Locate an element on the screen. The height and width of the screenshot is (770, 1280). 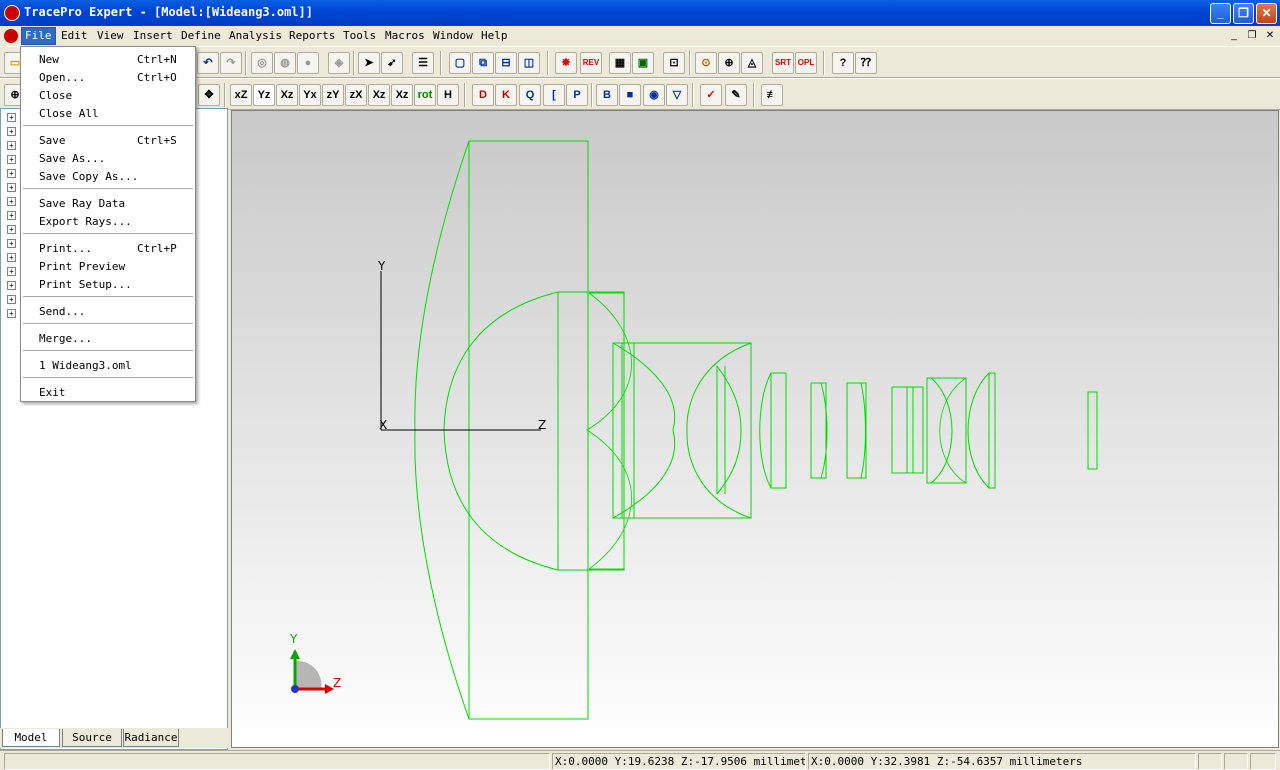
tab-radiance: Radiance is located at coordinates (151, 738).